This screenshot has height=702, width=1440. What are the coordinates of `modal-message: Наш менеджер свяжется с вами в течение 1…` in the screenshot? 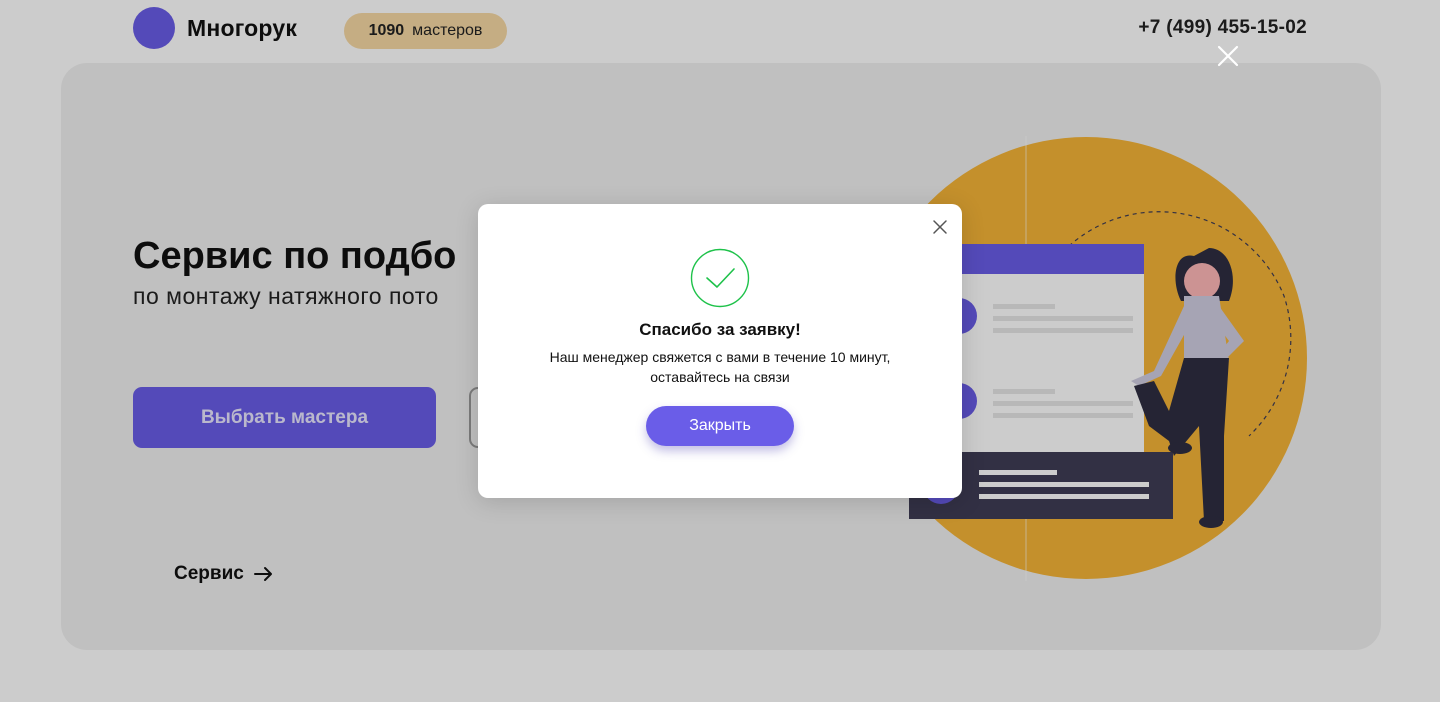 It's located at (720, 367).